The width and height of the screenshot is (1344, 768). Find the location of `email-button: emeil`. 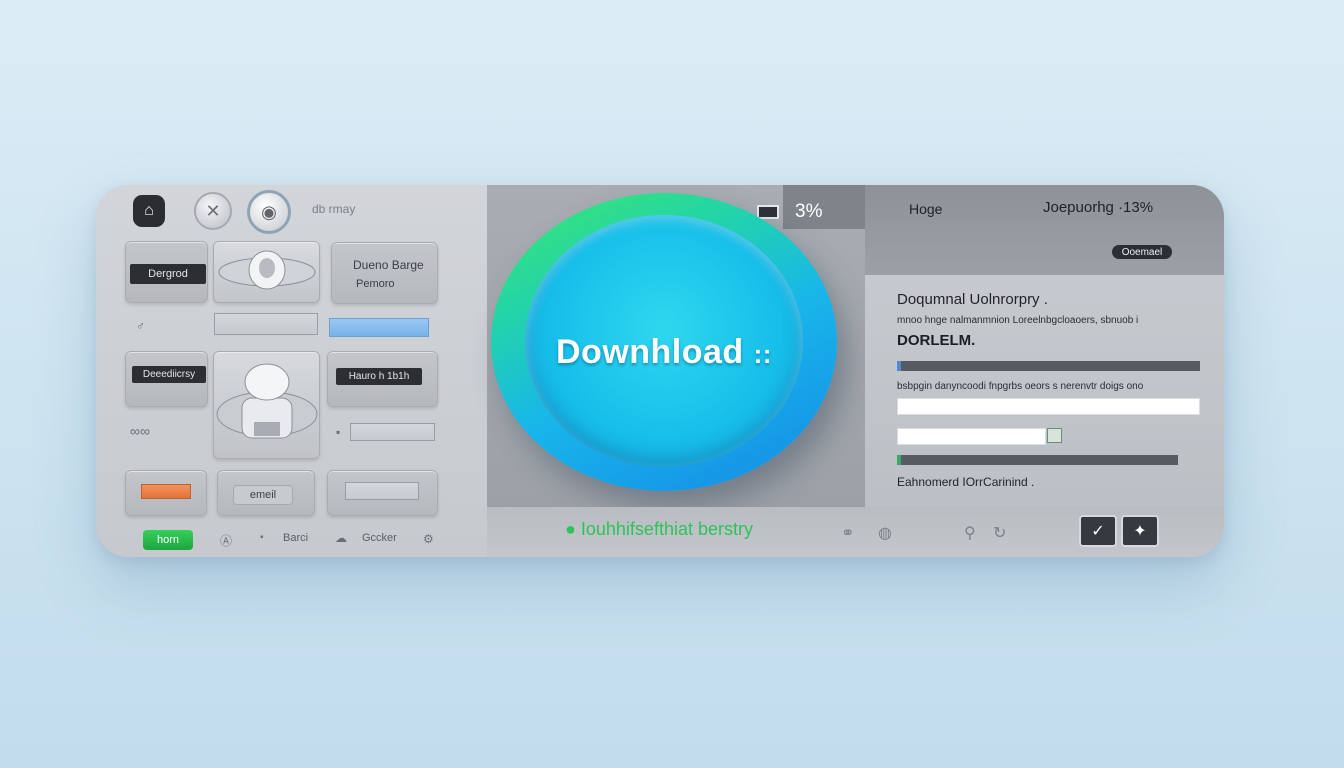

email-button: emeil is located at coordinates (263, 495).